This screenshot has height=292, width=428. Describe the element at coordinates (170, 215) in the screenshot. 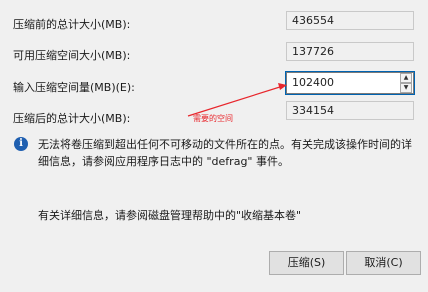

I see `help-text: 有关详细信息，请参阅磁盘管理帮助中的"收缩基本卷"` at that location.